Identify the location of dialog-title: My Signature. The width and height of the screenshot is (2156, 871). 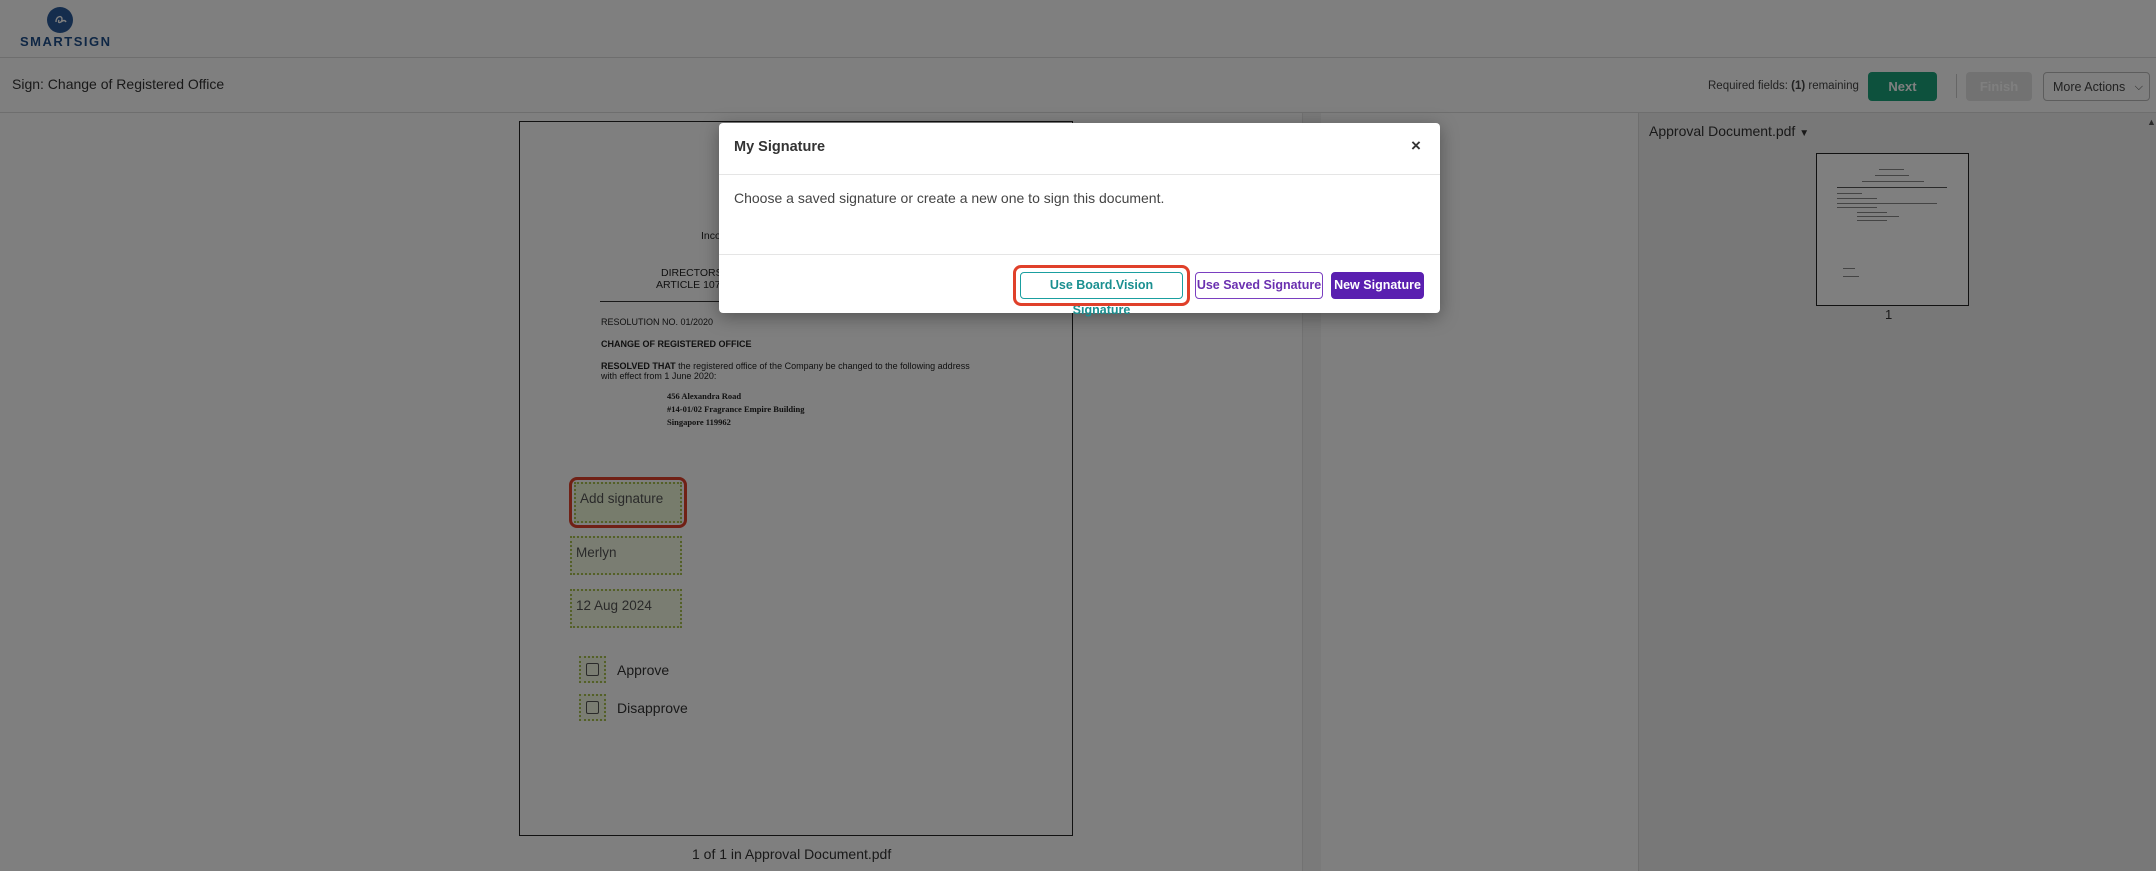
(780, 147).